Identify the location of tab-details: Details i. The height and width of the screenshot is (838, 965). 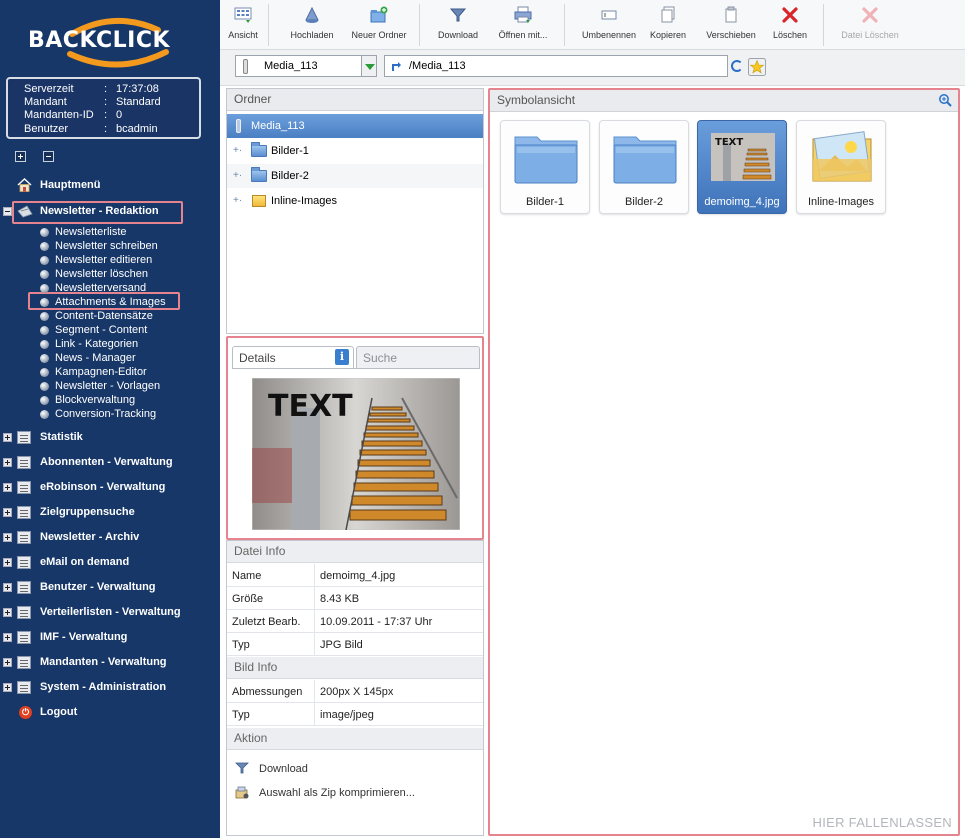
(293, 357).